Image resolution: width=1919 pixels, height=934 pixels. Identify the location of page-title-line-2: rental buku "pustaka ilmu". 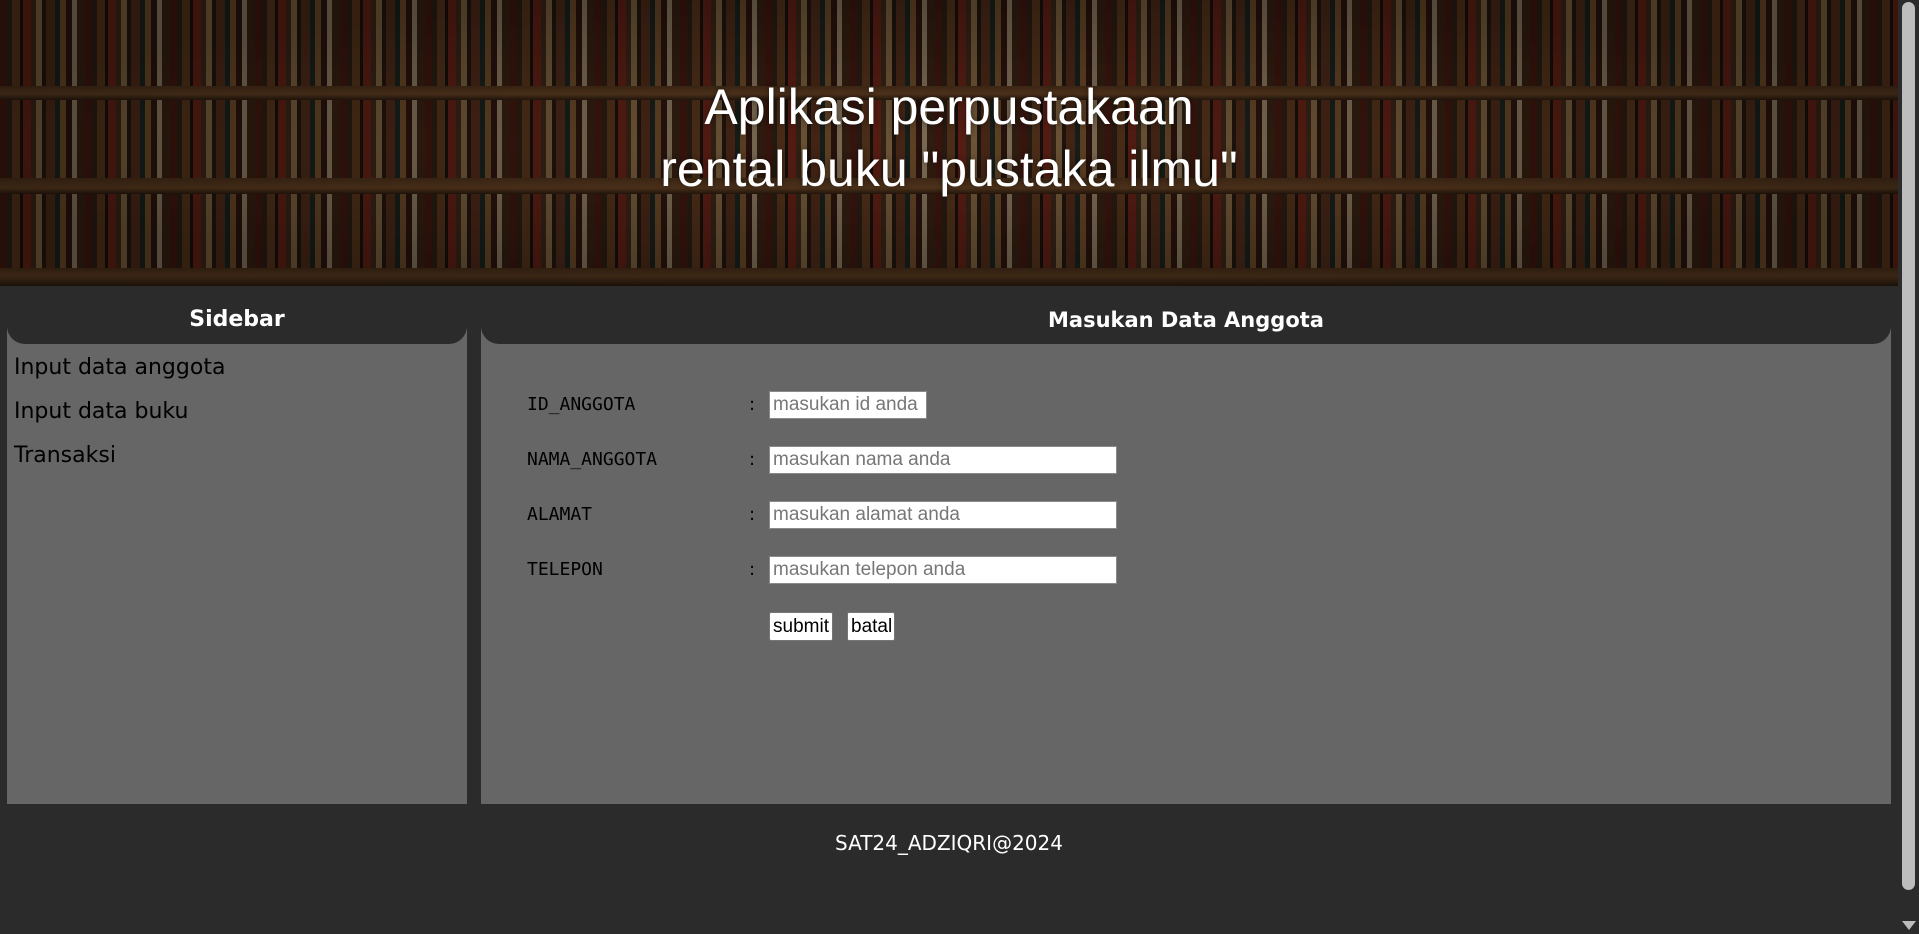
(949, 169).